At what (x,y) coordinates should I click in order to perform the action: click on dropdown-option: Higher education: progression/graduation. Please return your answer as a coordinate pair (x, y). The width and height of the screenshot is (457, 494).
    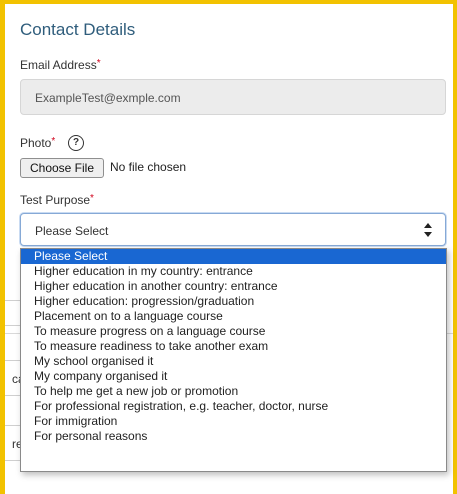
    Looking at the image, I should click on (233, 301).